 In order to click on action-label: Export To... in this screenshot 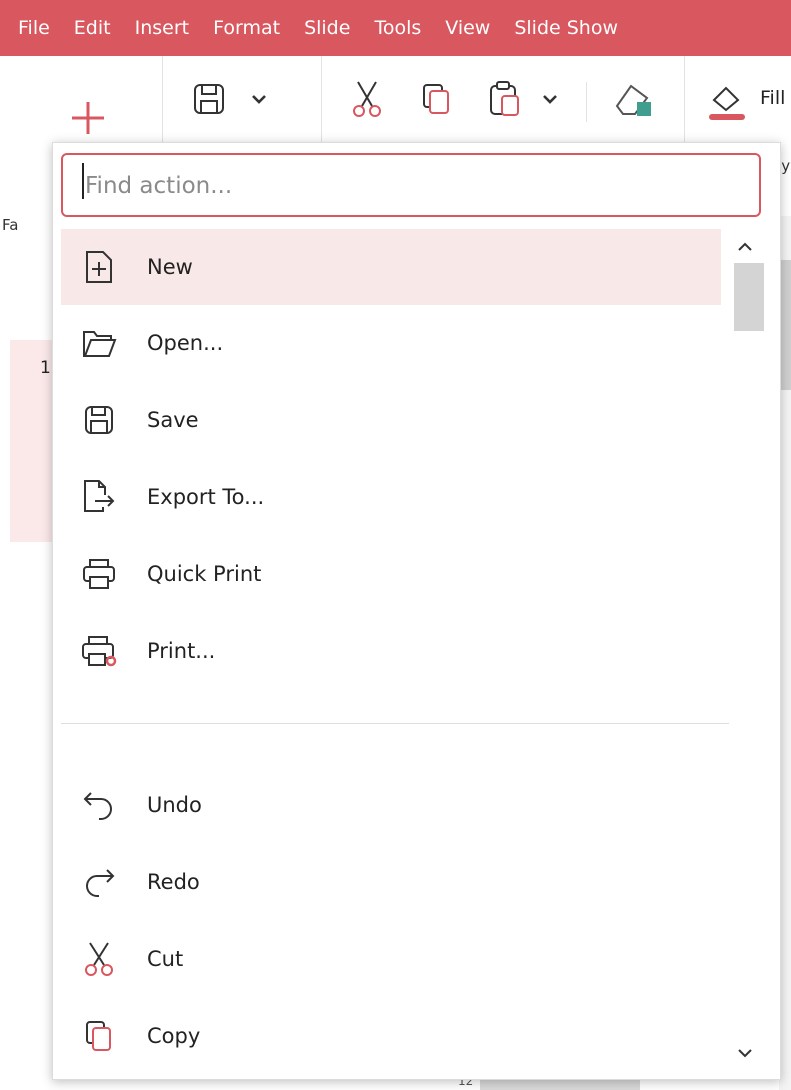, I will do `click(206, 497)`.